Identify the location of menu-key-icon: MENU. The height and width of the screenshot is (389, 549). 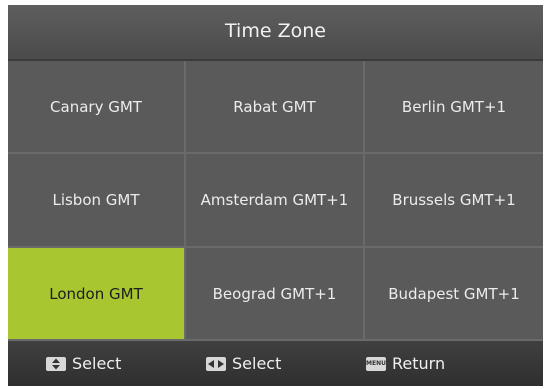
(376, 363).